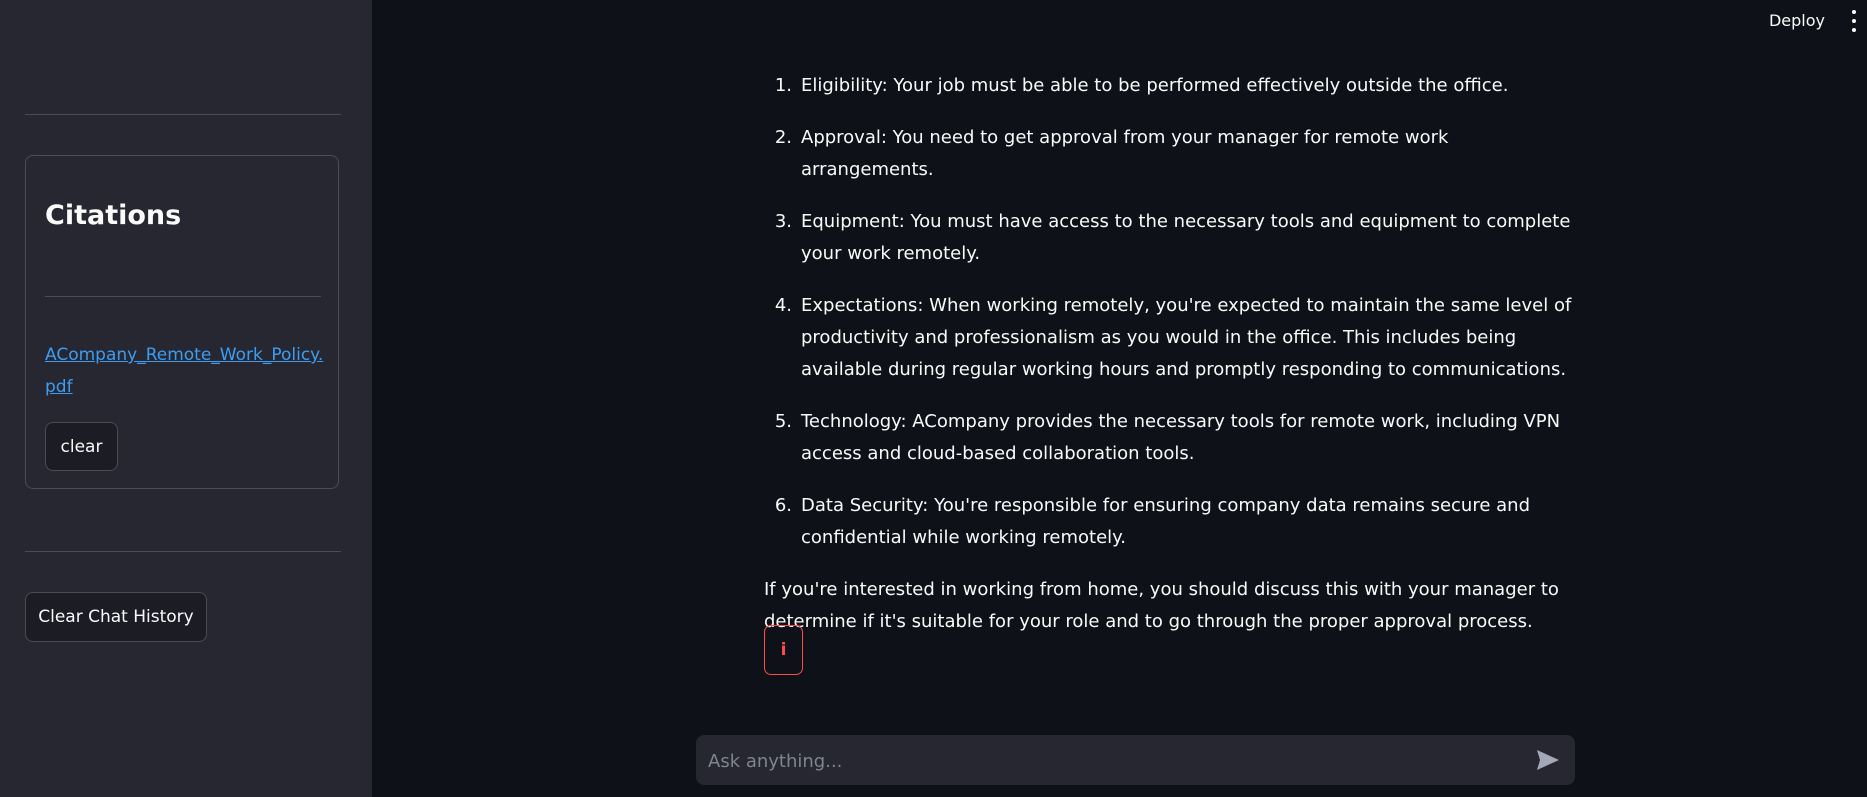  Describe the element at coordinates (783, 305) in the screenshot. I see `list-number: 4.` at that location.